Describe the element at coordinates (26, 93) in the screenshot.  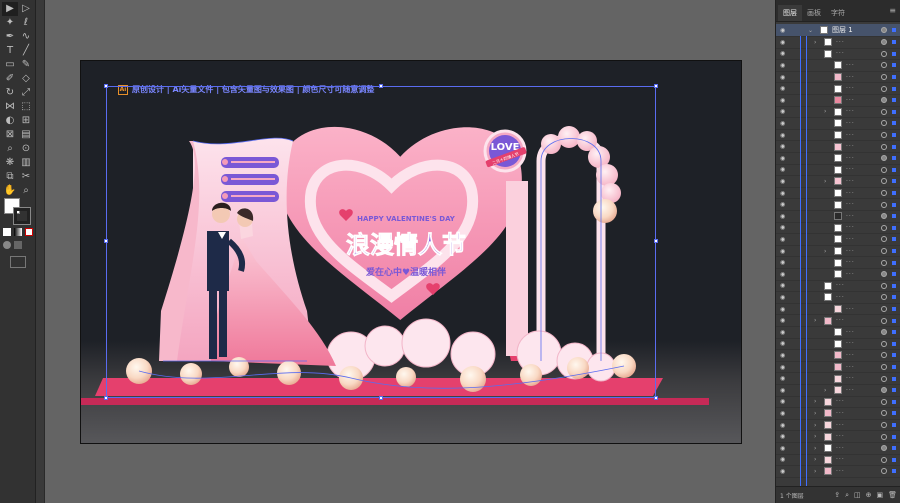
I see `scale-tool: ⤢` at that location.